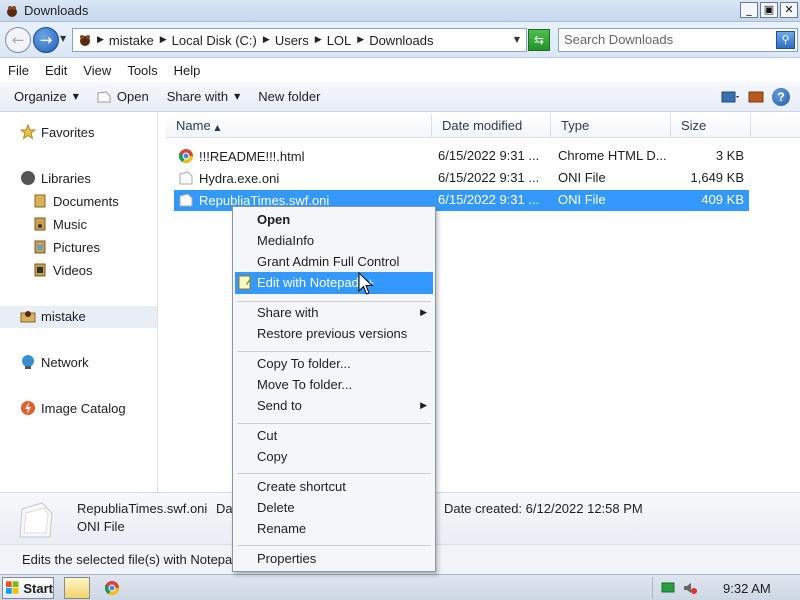  What do you see at coordinates (301, 486) in the screenshot?
I see `menu-item-create-shortcut: Create shortcut` at bounding box center [301, 486].